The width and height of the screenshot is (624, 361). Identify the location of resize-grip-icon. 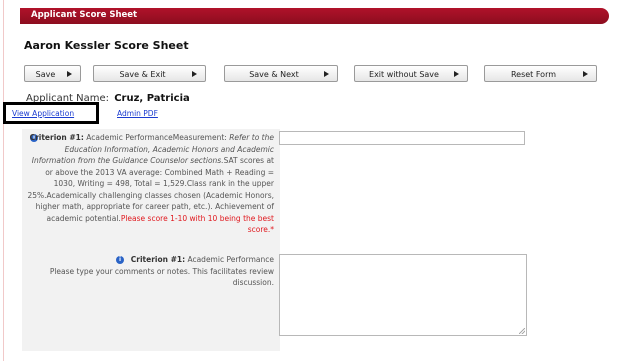
(522, 331).